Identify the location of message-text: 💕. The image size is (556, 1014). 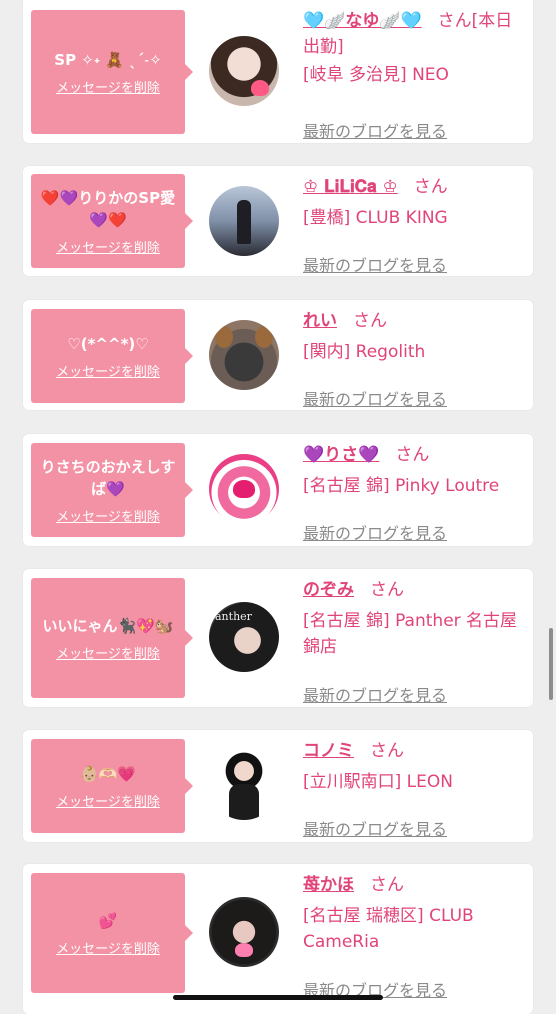
(108, 920).